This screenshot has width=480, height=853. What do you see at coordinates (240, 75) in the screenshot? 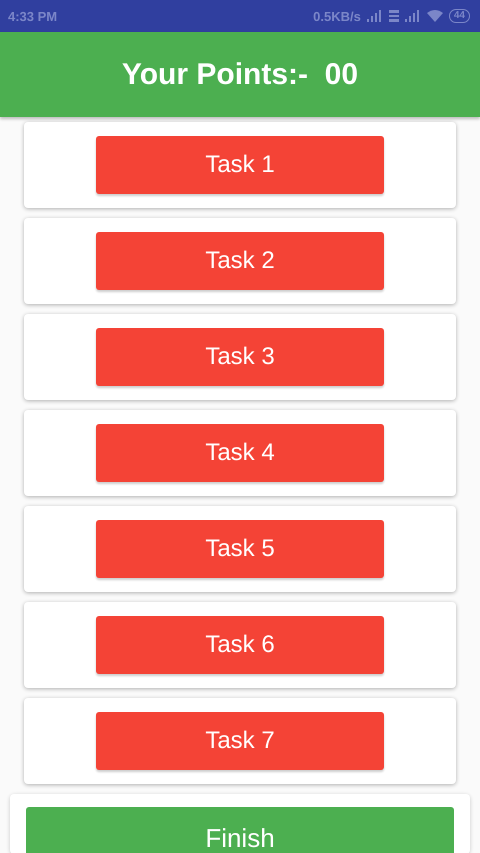
I see `points-title: Your Points:- 00` at bounding box center [240, 75].